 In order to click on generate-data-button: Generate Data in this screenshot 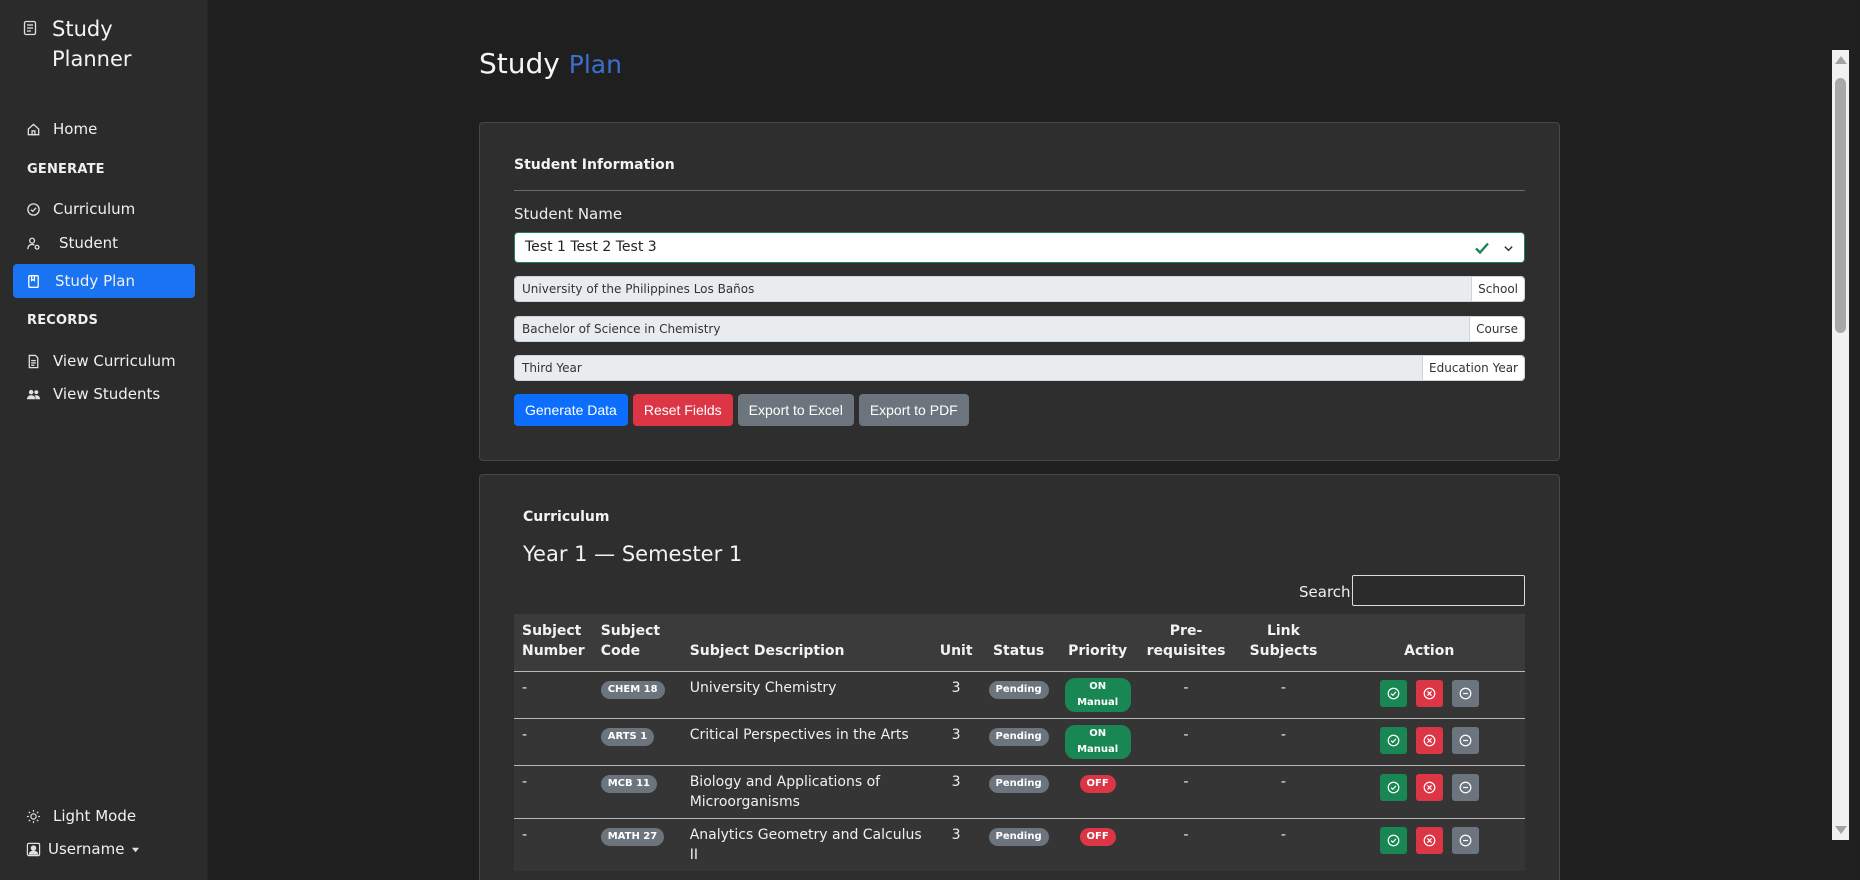, I will do `click(571, 410)`.